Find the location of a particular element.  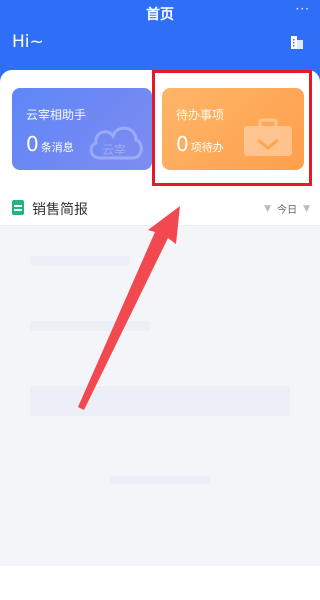

assistant-count: 0 条消息 is located at coordinates (50, 144).